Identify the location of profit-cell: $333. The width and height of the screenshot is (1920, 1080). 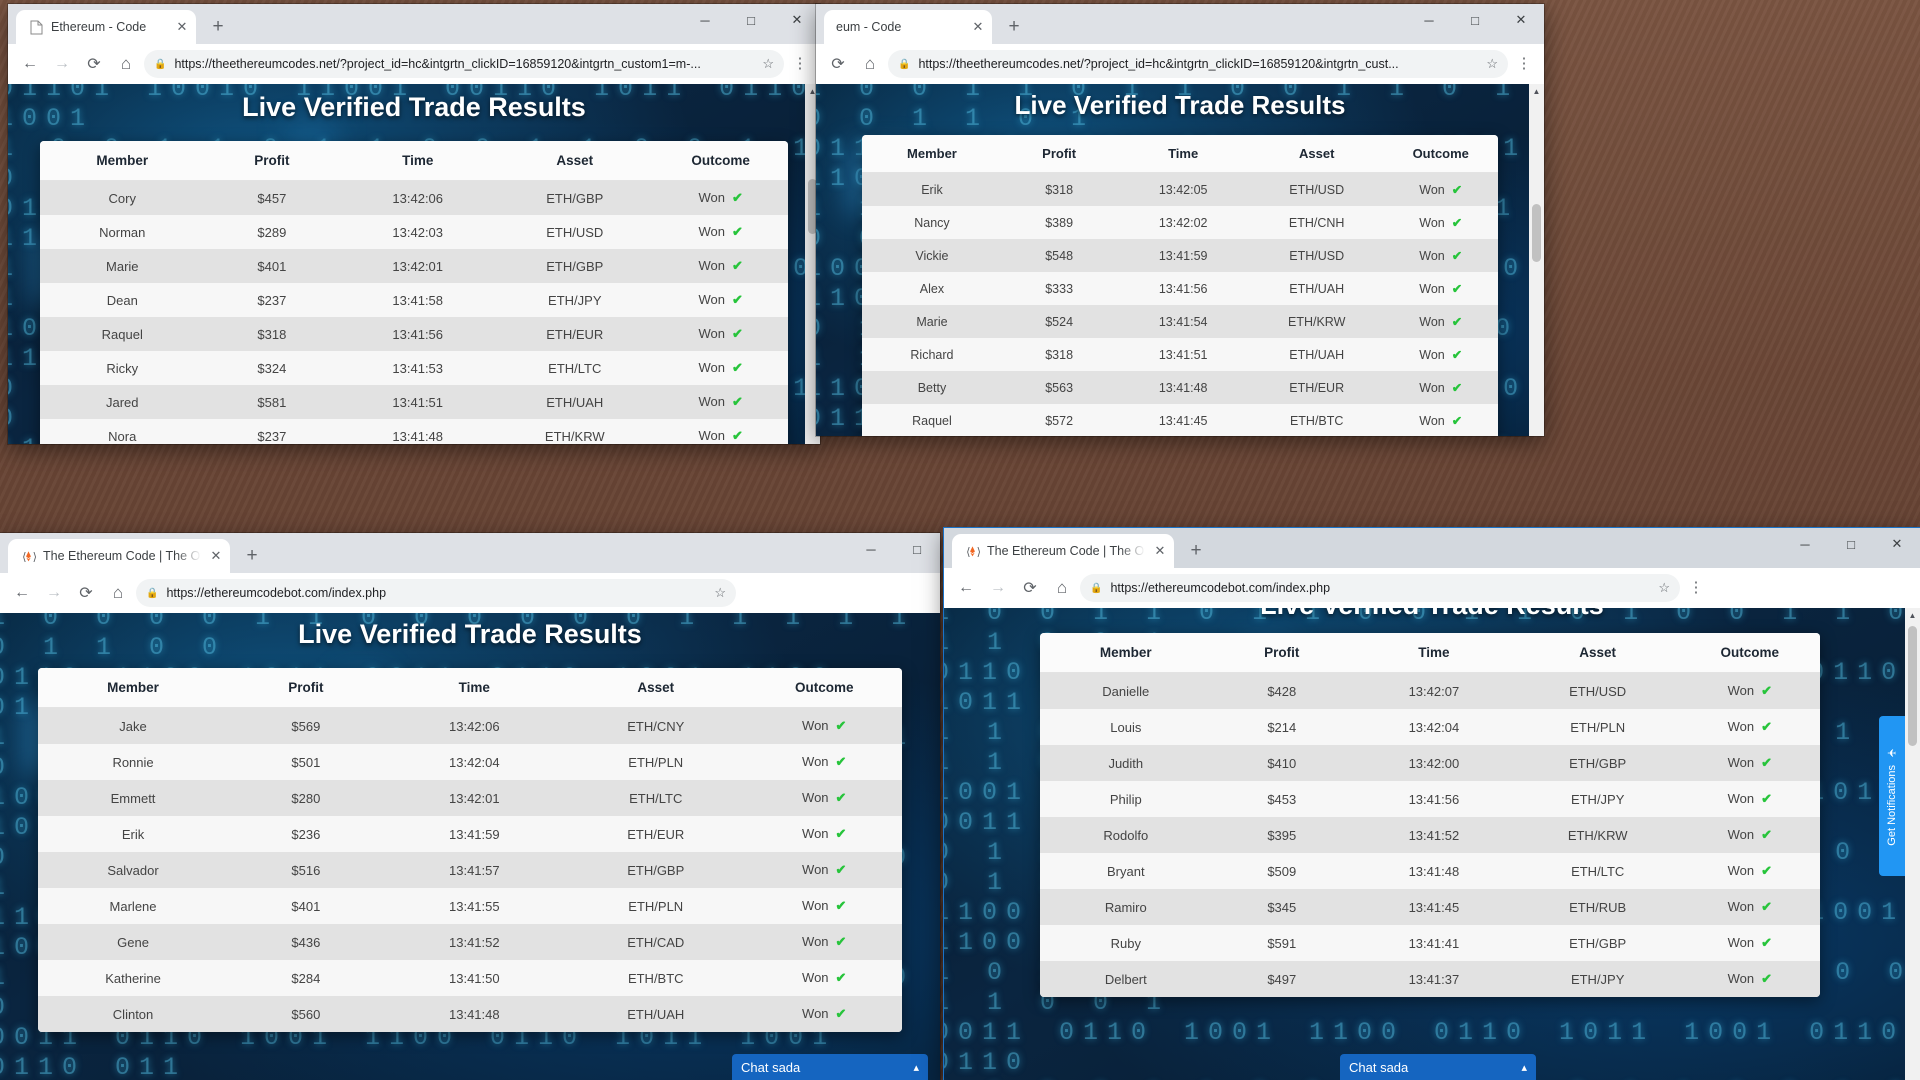
(1059, 288).